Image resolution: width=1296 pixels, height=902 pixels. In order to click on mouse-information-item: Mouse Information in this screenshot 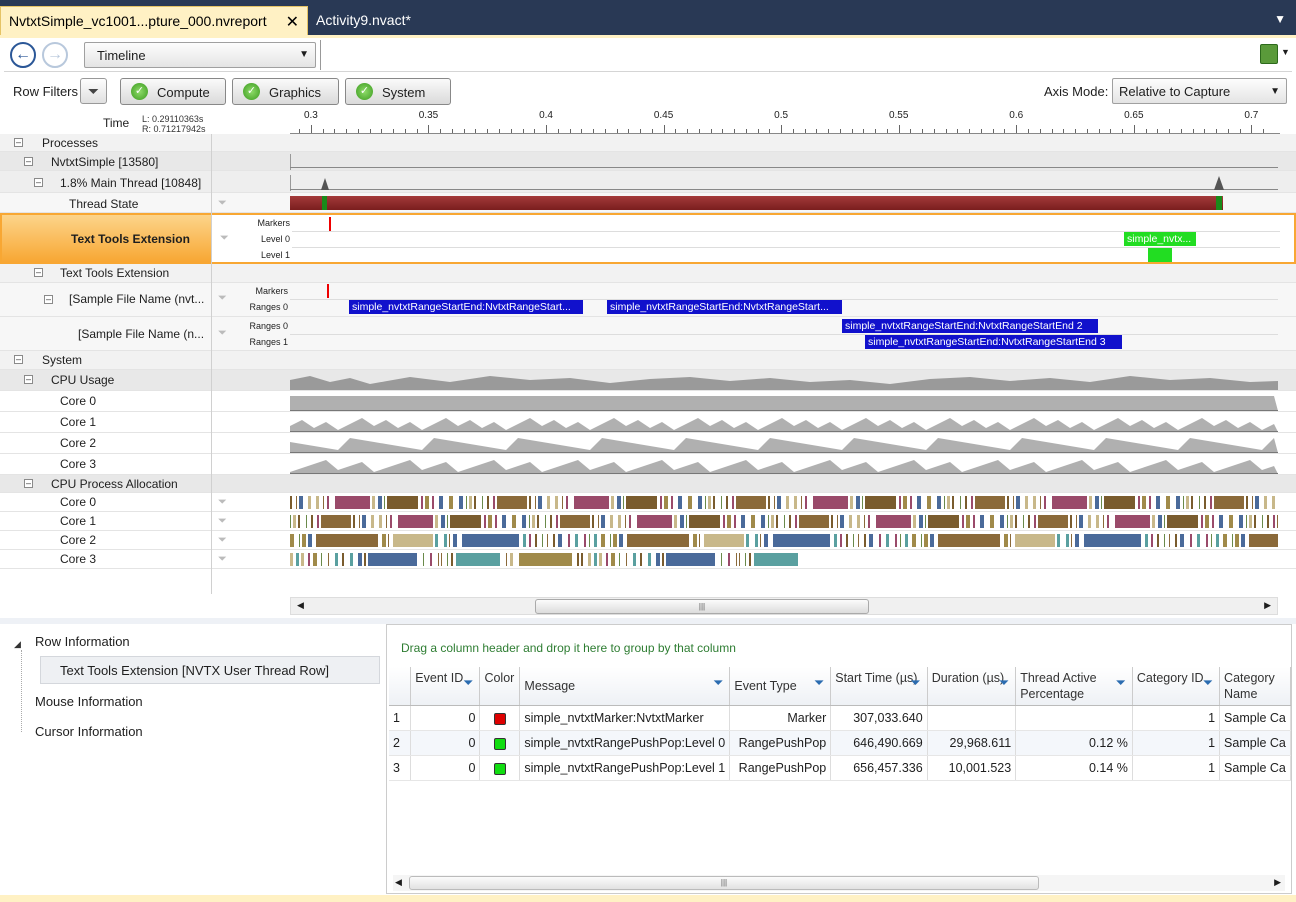, I will do `click(89, 701)`.